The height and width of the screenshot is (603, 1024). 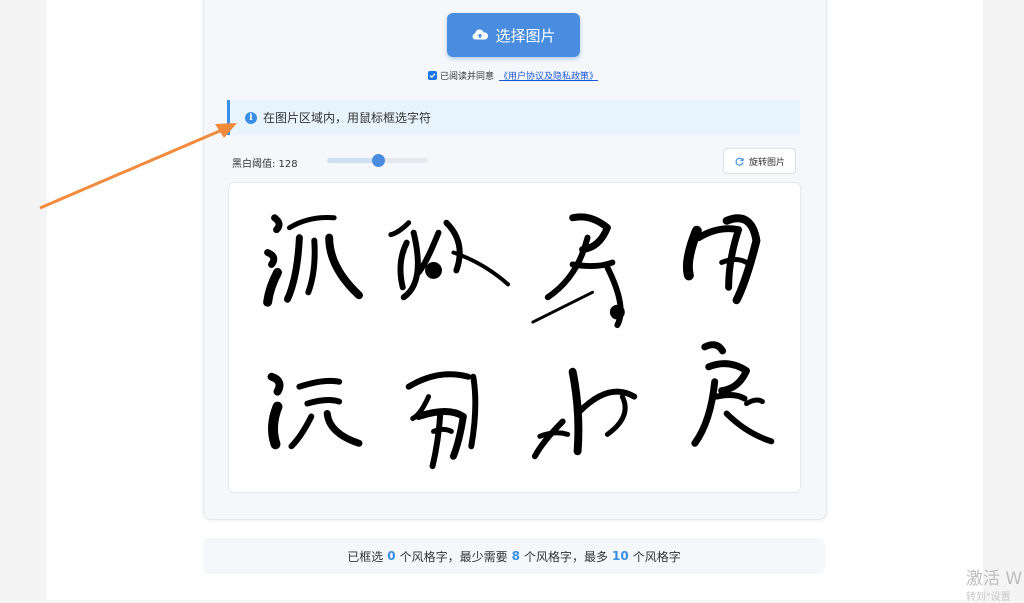 I want to click on slider-fill, so click(x=352, y=160).